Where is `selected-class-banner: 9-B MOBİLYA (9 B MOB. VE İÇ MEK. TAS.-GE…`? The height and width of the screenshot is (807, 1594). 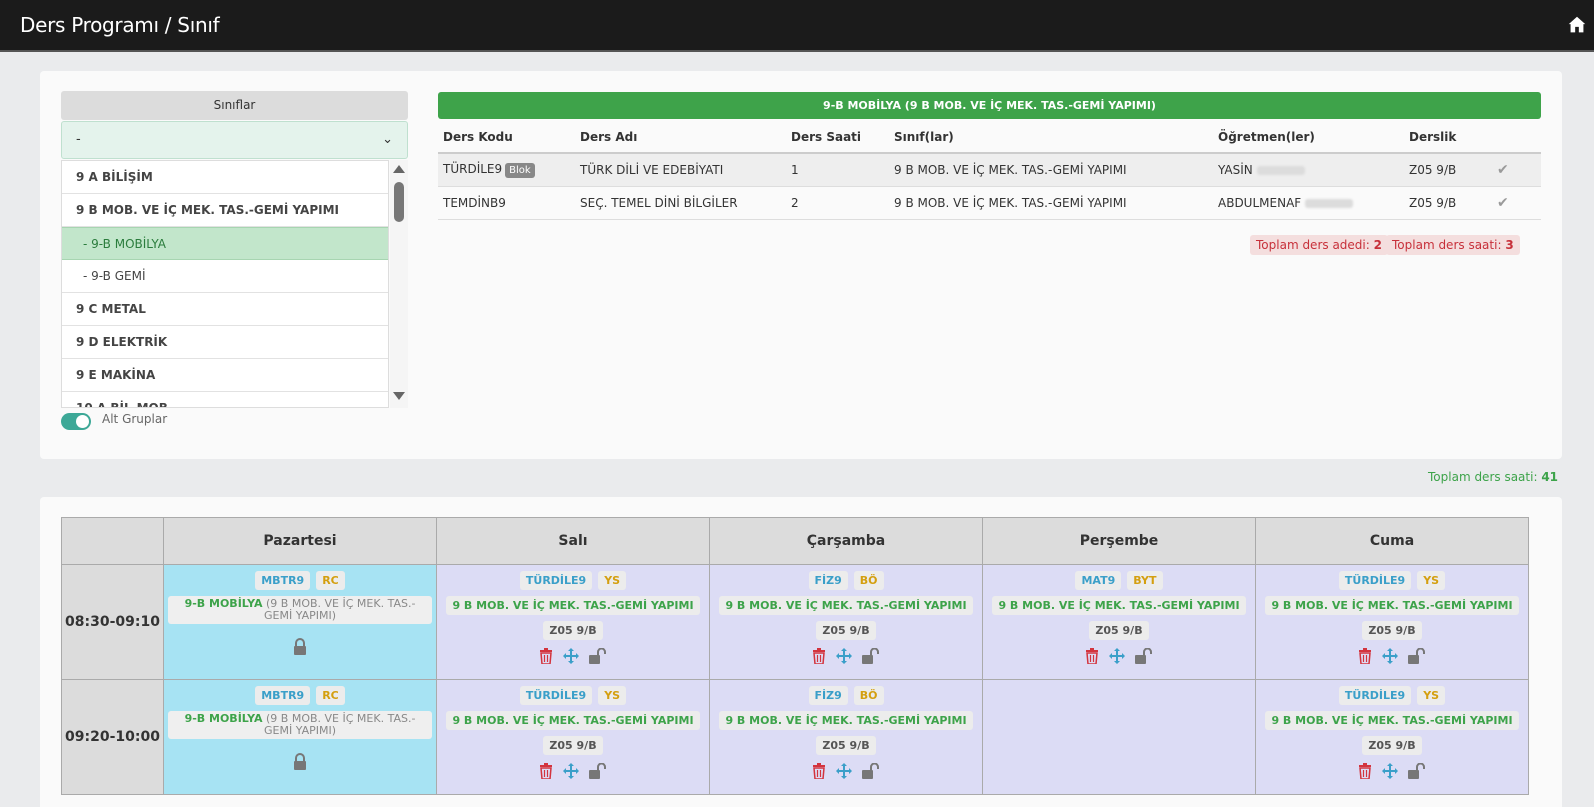
selected-class-banner: 9-B MOBİLYA (9 B MOB. VE İÇ MEK. TAS.-GE… is located at coordinates (989, 105).